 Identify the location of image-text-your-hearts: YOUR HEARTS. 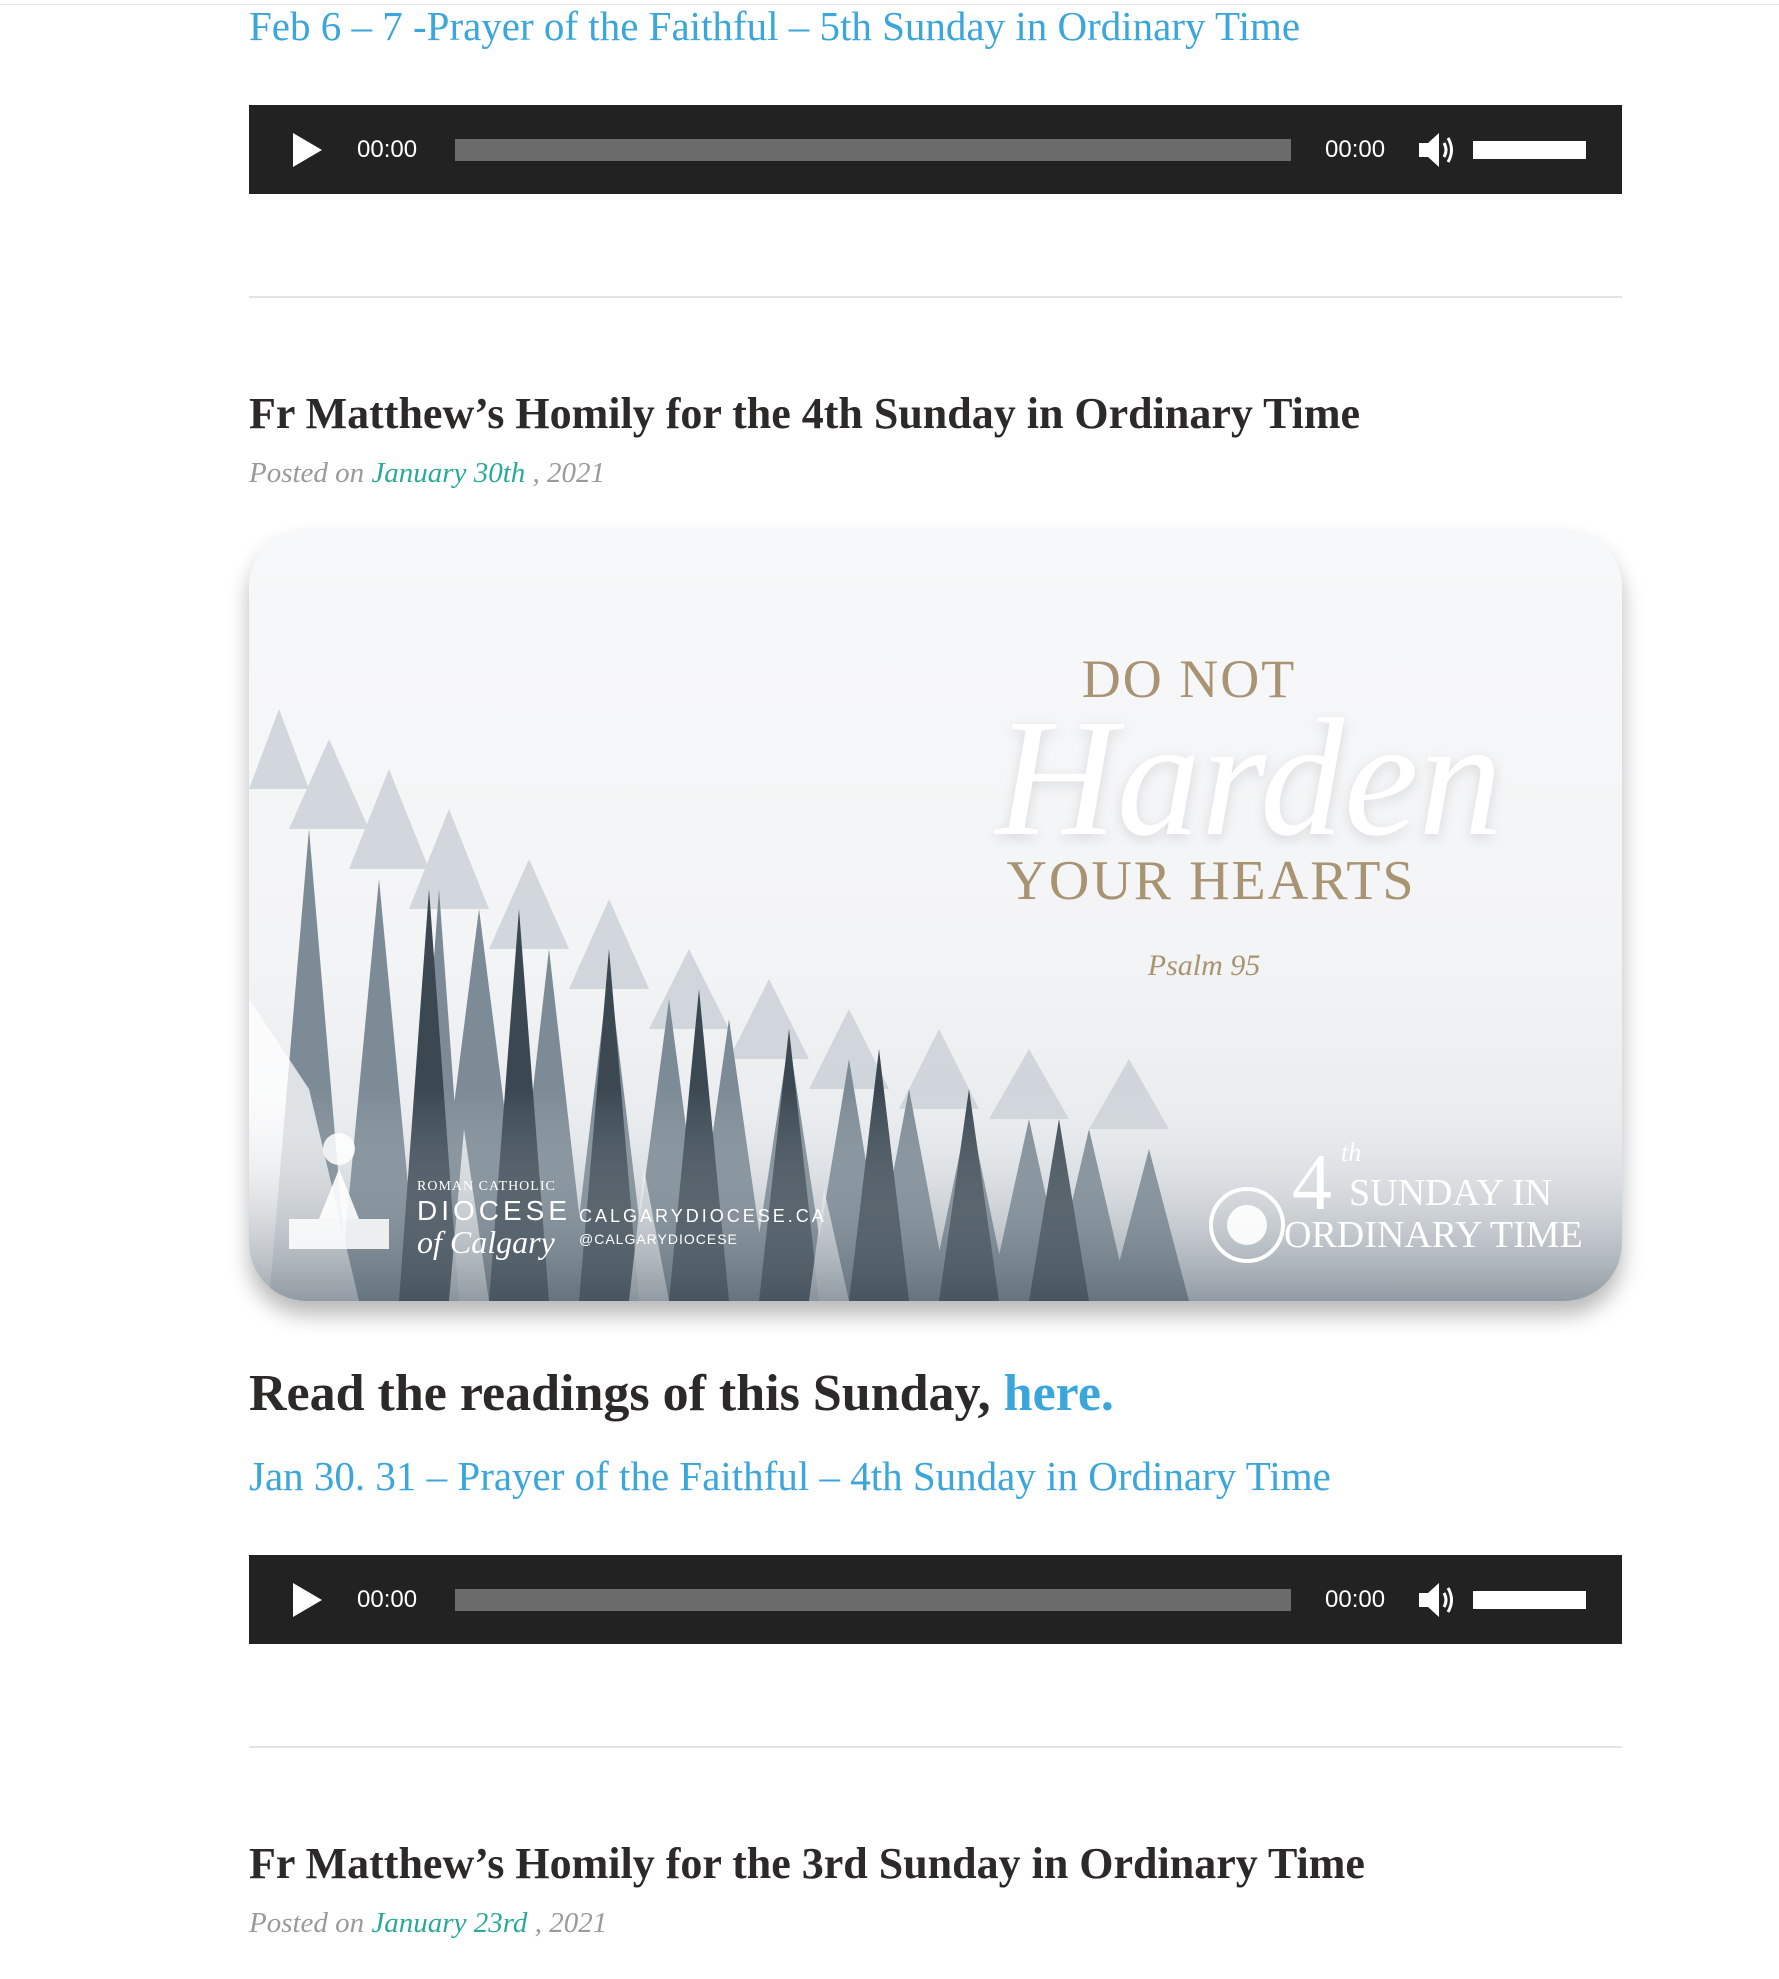
(1210, 881).